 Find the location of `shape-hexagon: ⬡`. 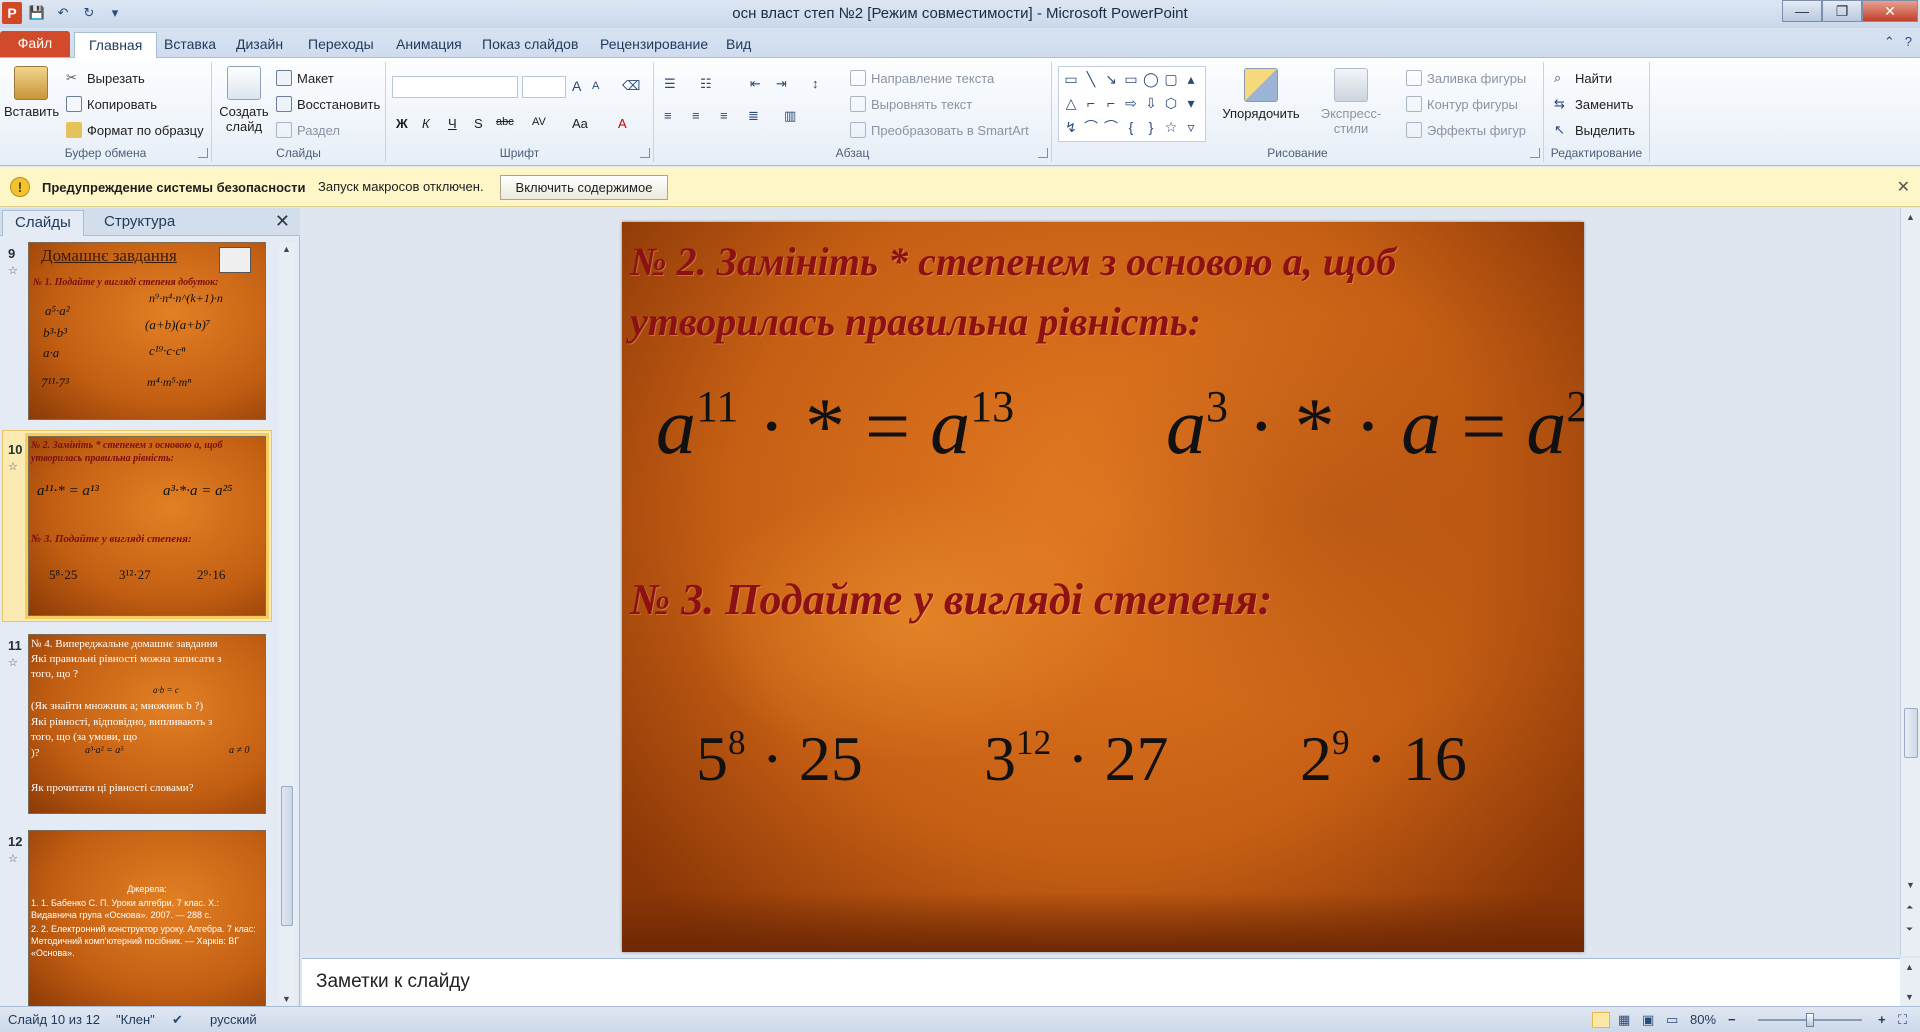

shape-hexagon: ⬡ is located at coordinates (1171, 103).